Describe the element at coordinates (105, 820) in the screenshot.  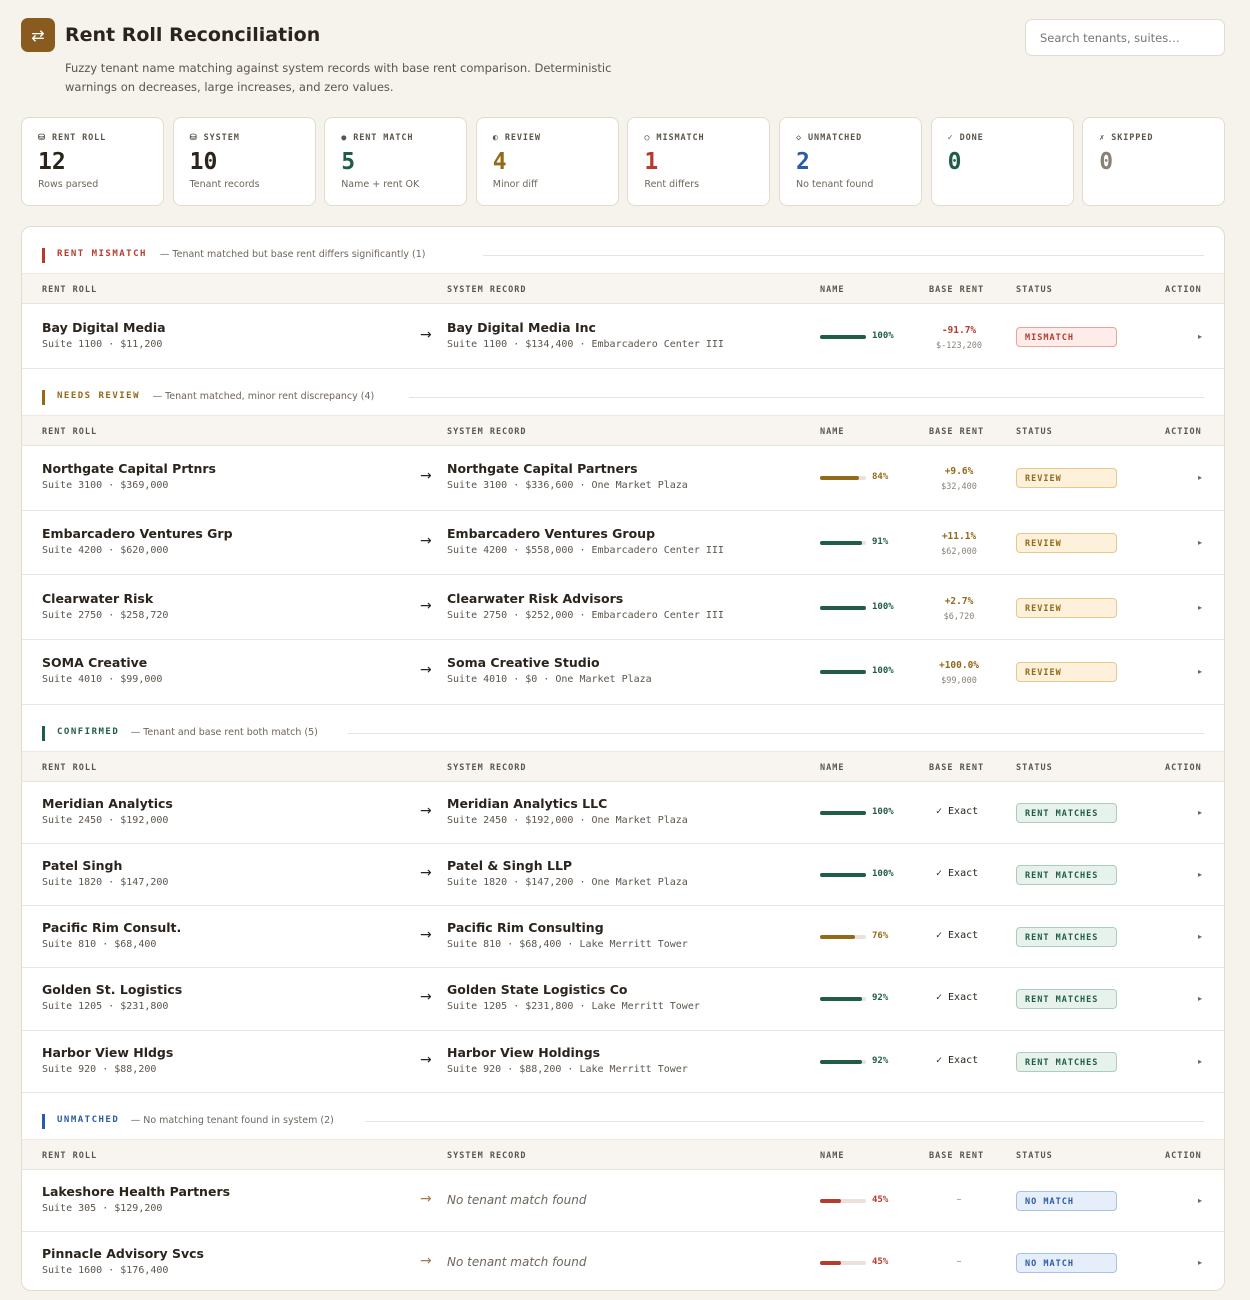
I see `rent-roll-detail: Suite 2450 · $192,000` at that location.